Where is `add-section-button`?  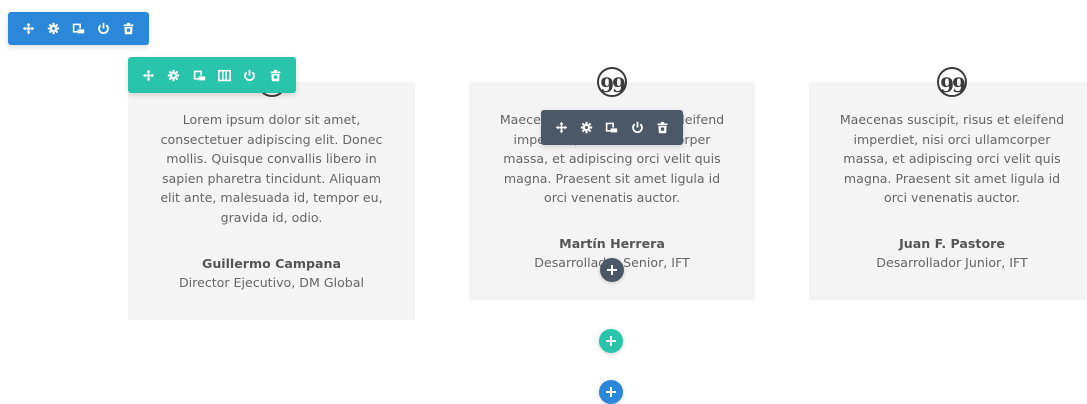
add-section-button is located at coordinates (611, 392).